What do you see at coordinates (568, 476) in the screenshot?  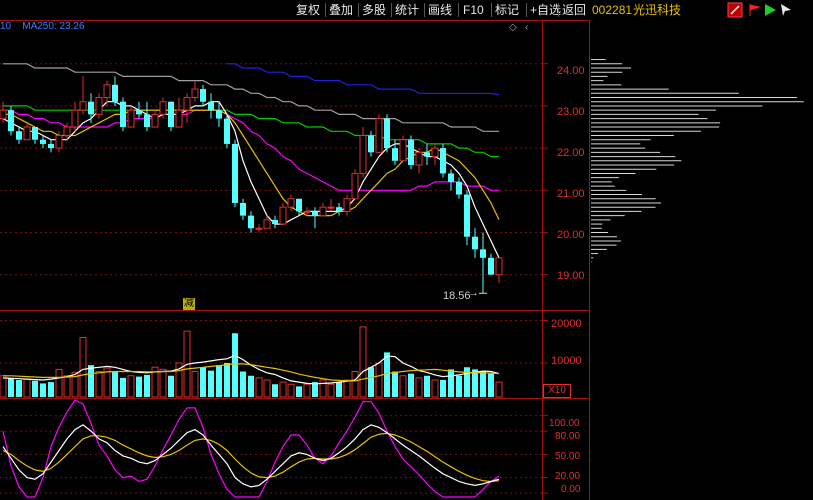 I see `kdj-tick: 20.00` at bounding box center [568, 476].